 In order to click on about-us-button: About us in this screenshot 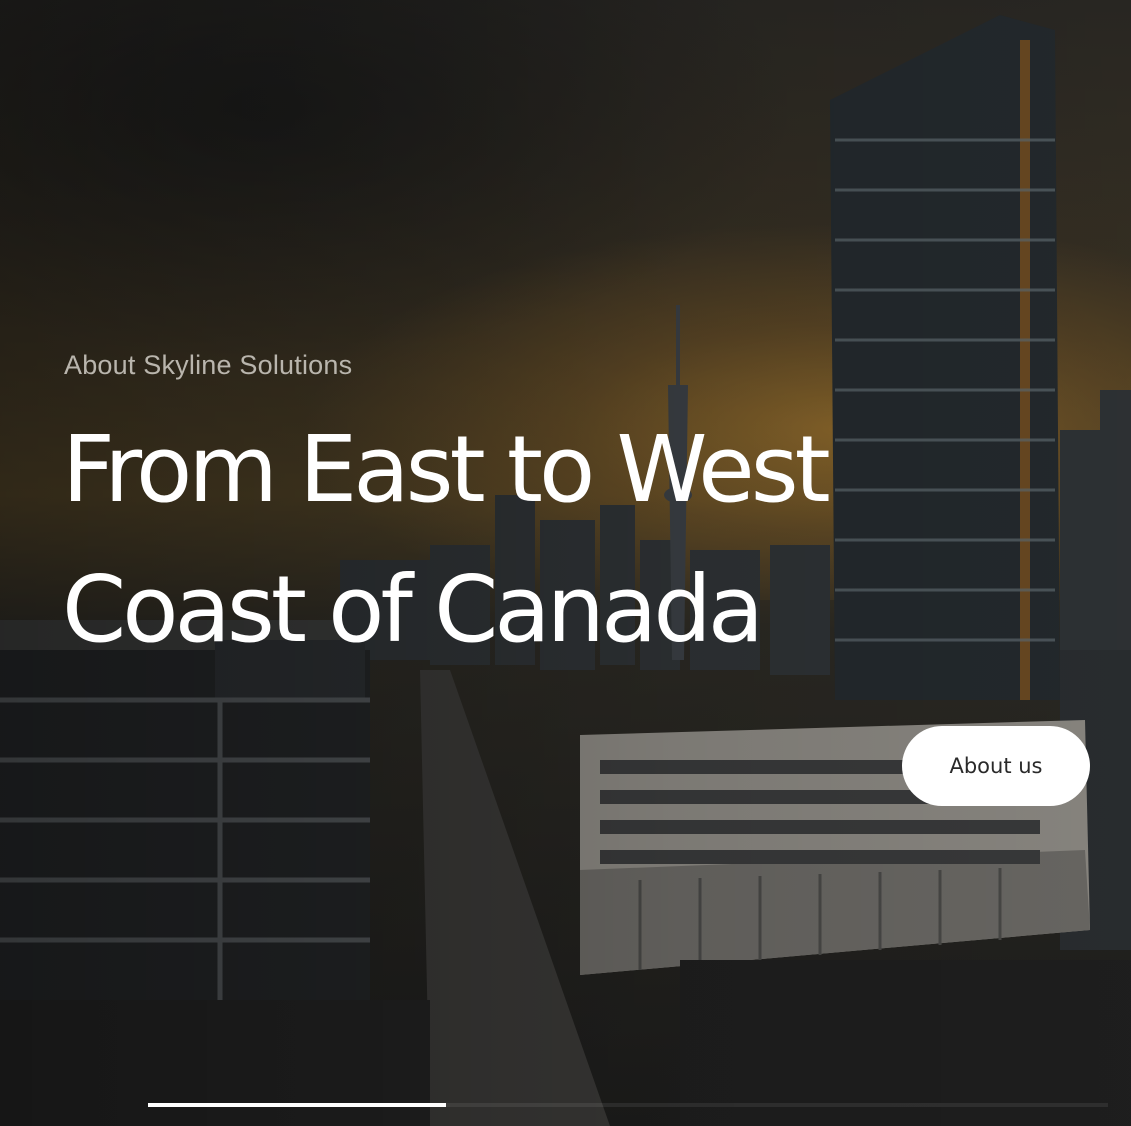, I will do `click(996, 766)`.